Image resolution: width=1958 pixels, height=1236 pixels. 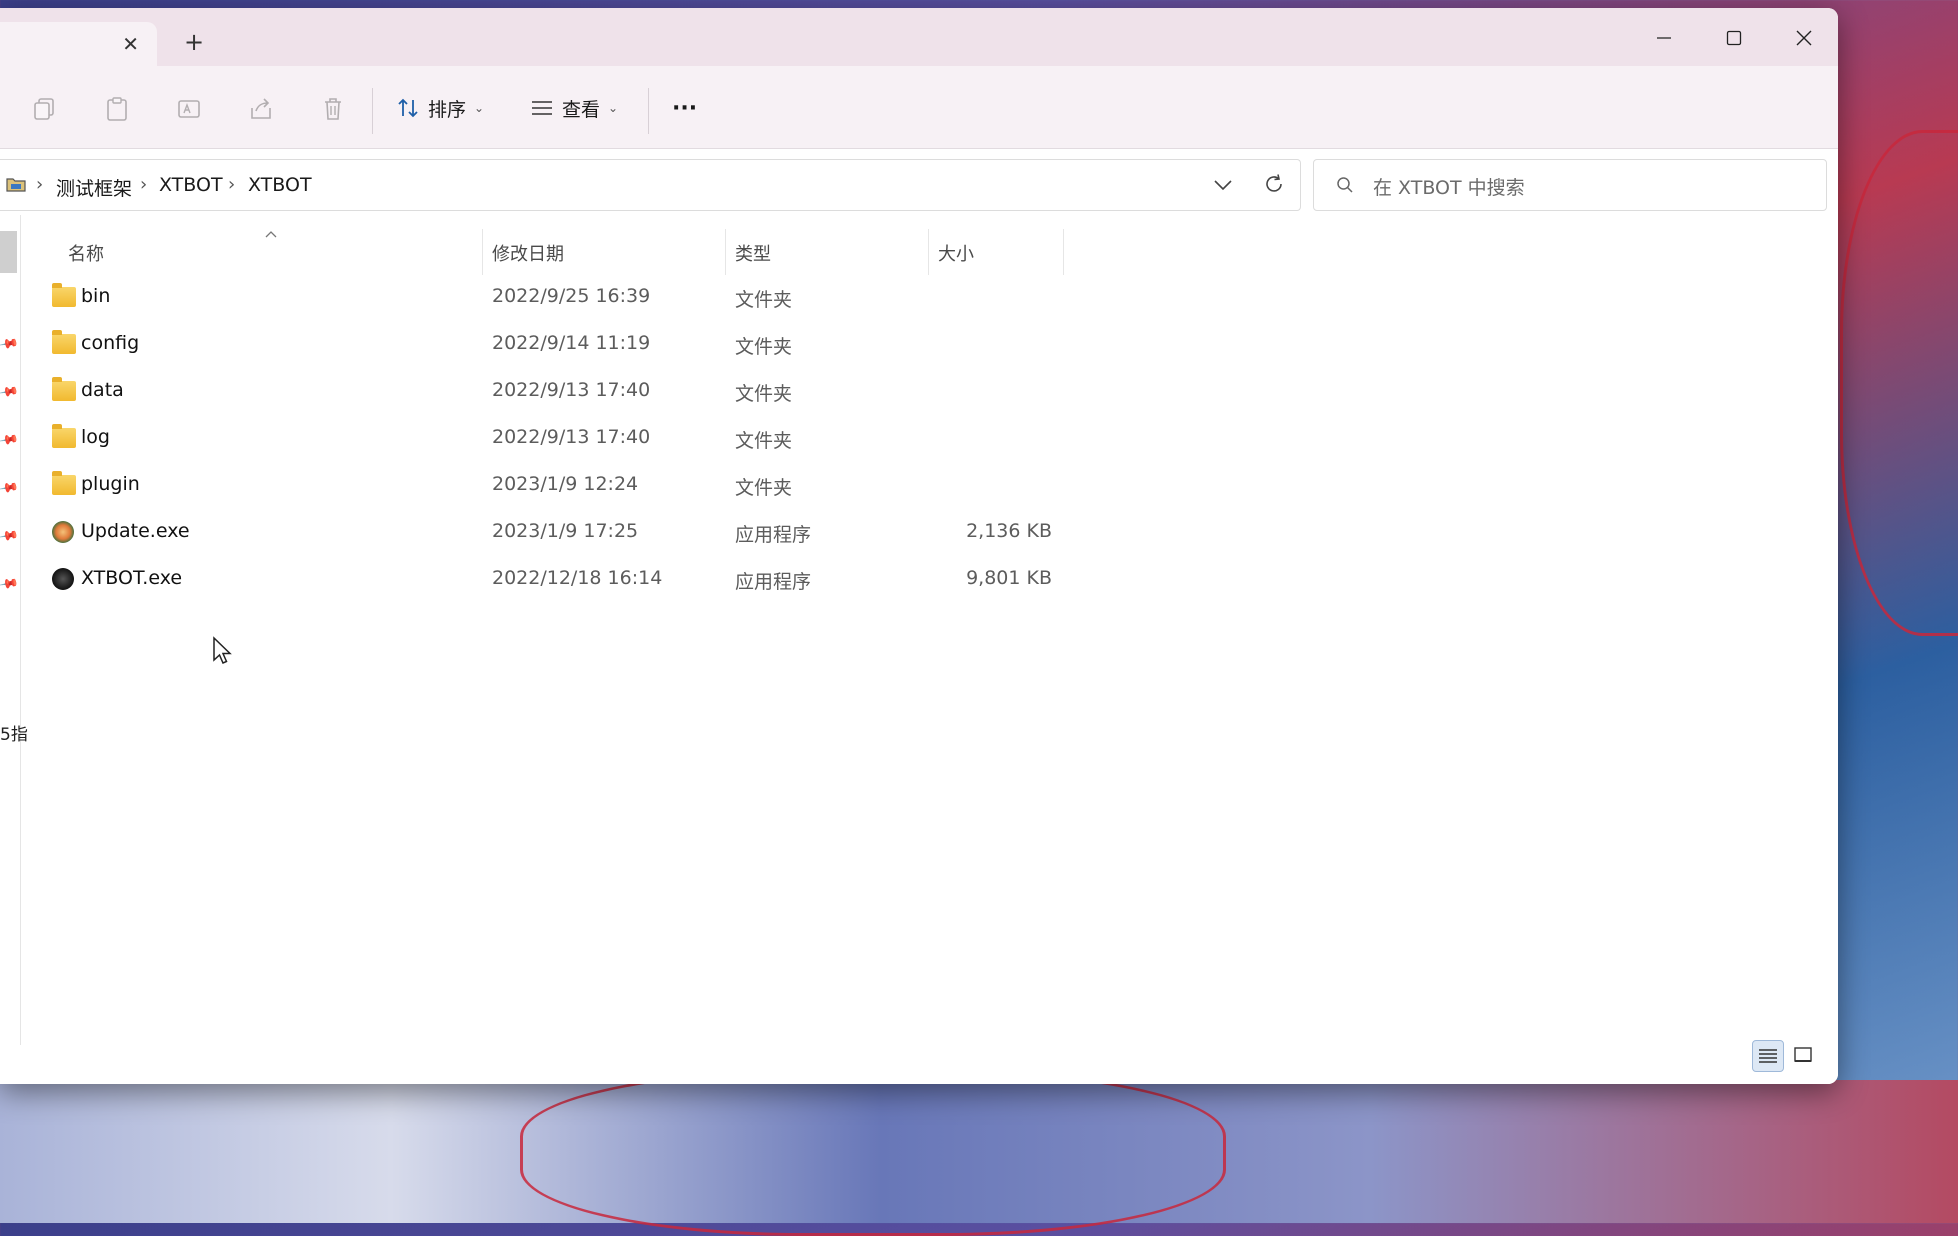 I want to click on chevron-down-icon, so click(x=1223, y=185).